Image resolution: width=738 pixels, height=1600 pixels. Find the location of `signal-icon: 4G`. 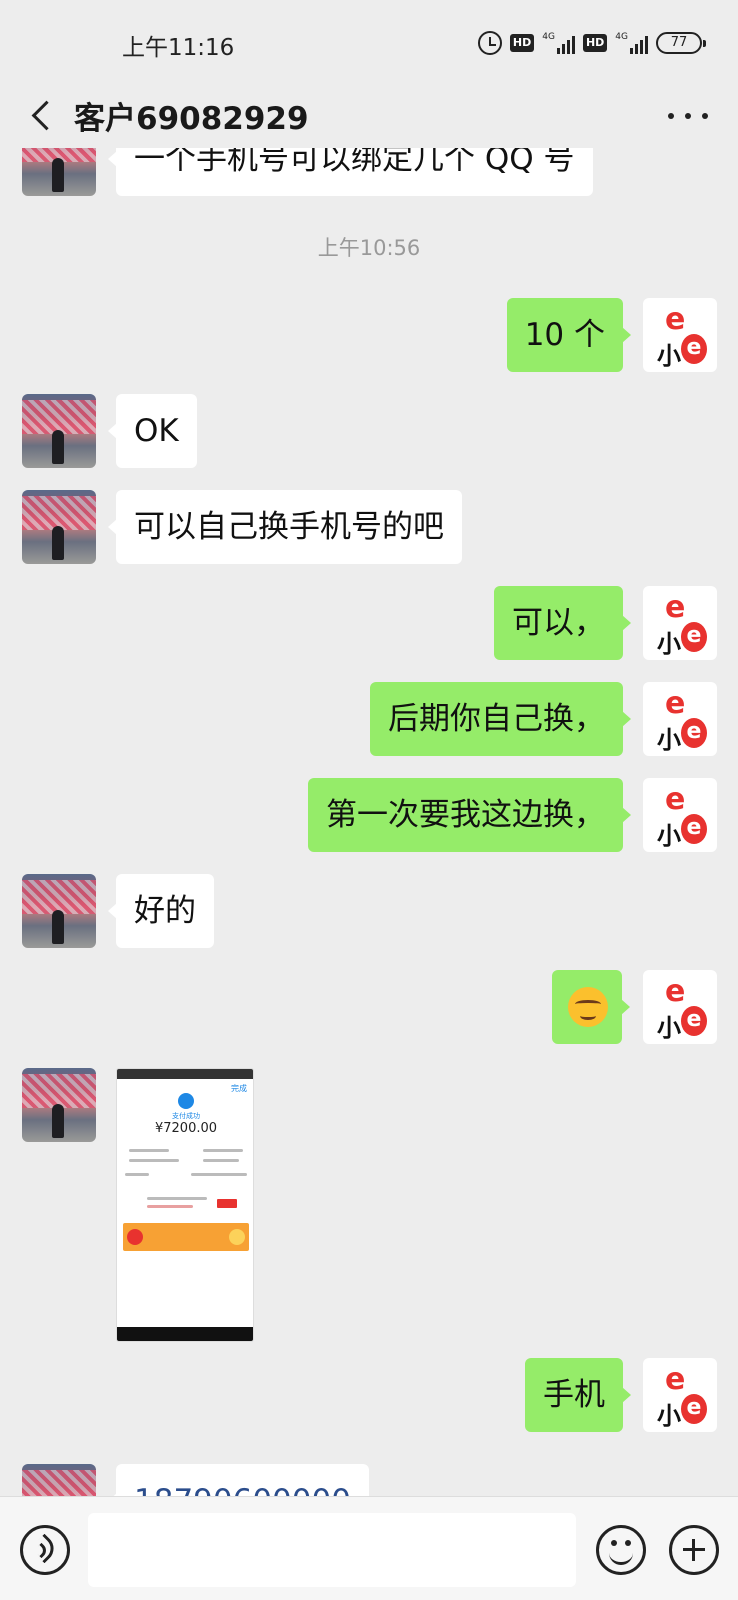

signal-icon: 4G is located at coordinates (558, 43).